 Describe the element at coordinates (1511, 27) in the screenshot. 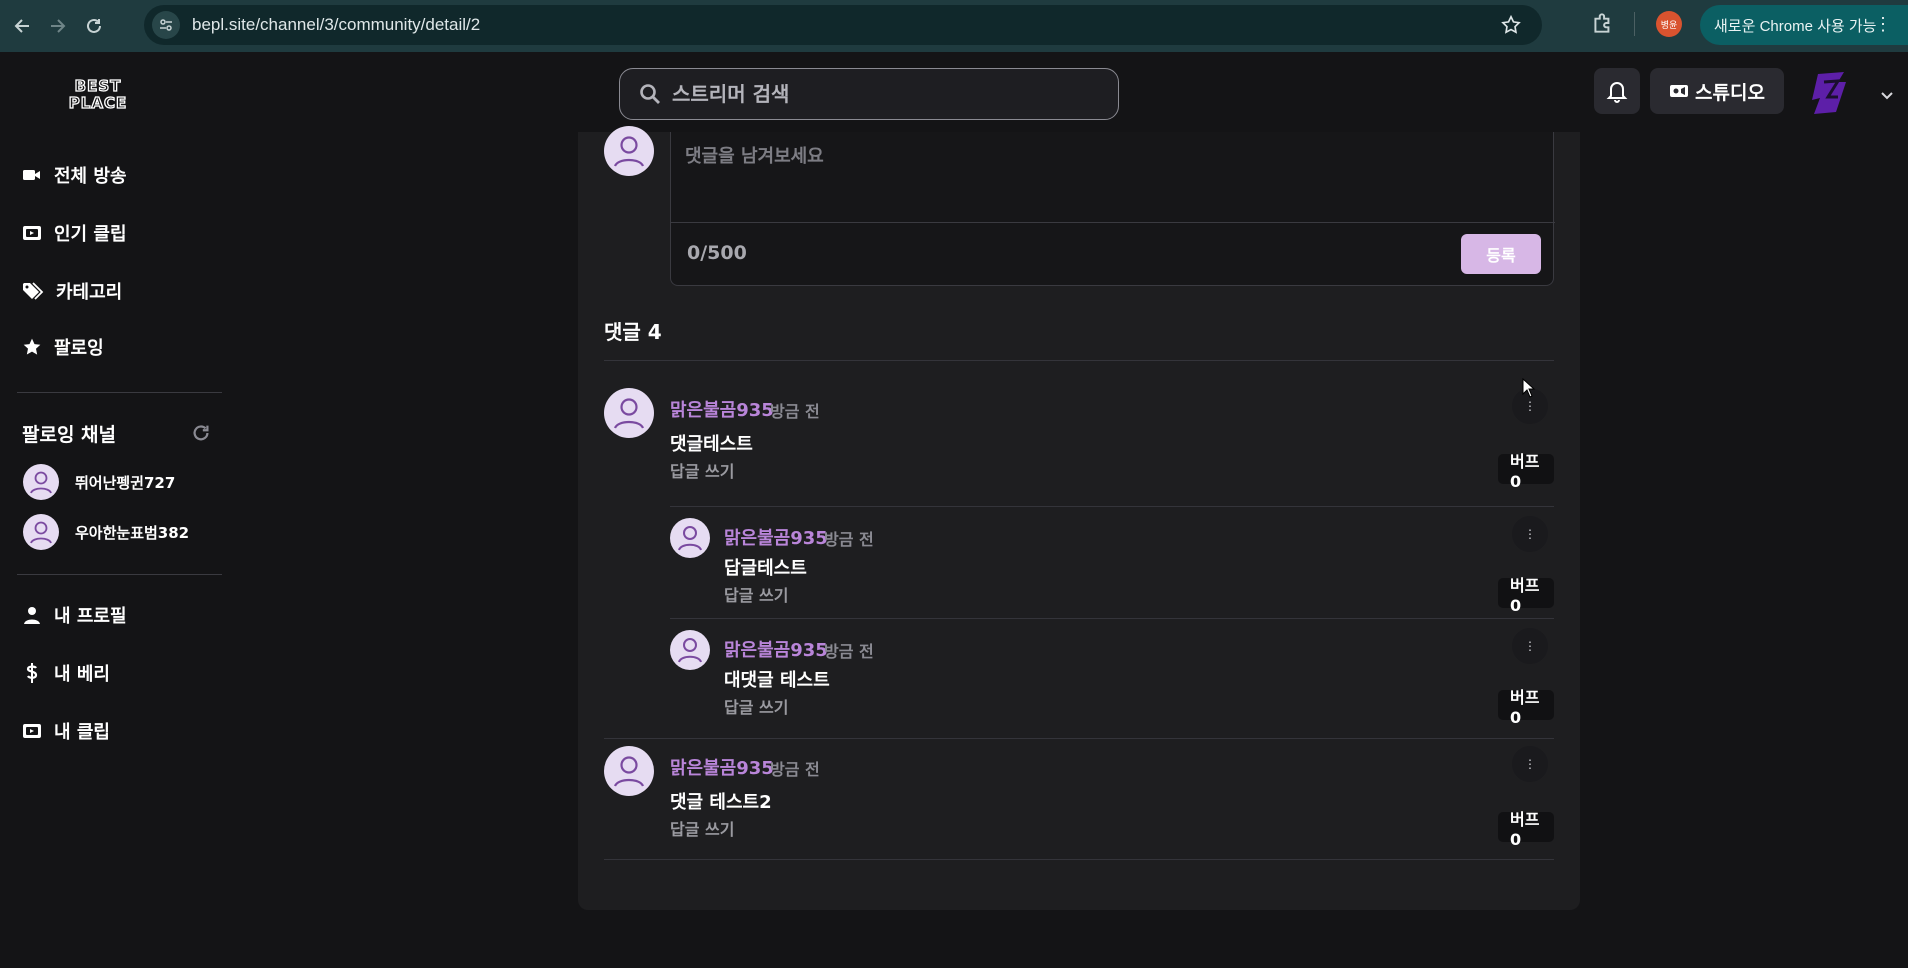

I see `bookmark-star-icon` at that location.